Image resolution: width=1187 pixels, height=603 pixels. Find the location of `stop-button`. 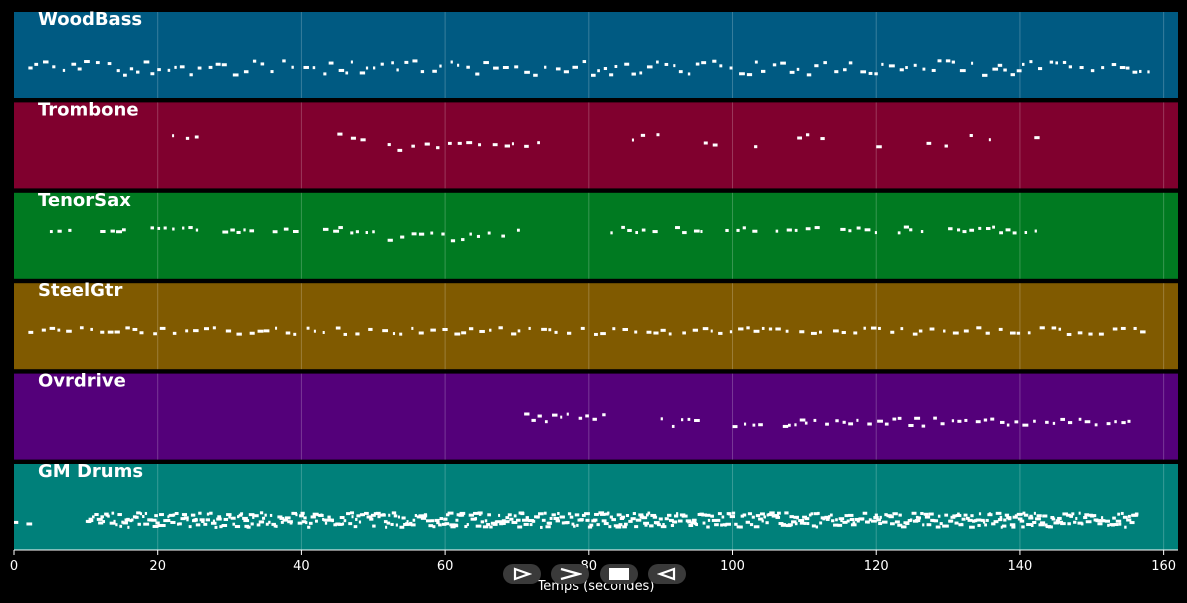

stop-button is located at coordinates (619, 574).